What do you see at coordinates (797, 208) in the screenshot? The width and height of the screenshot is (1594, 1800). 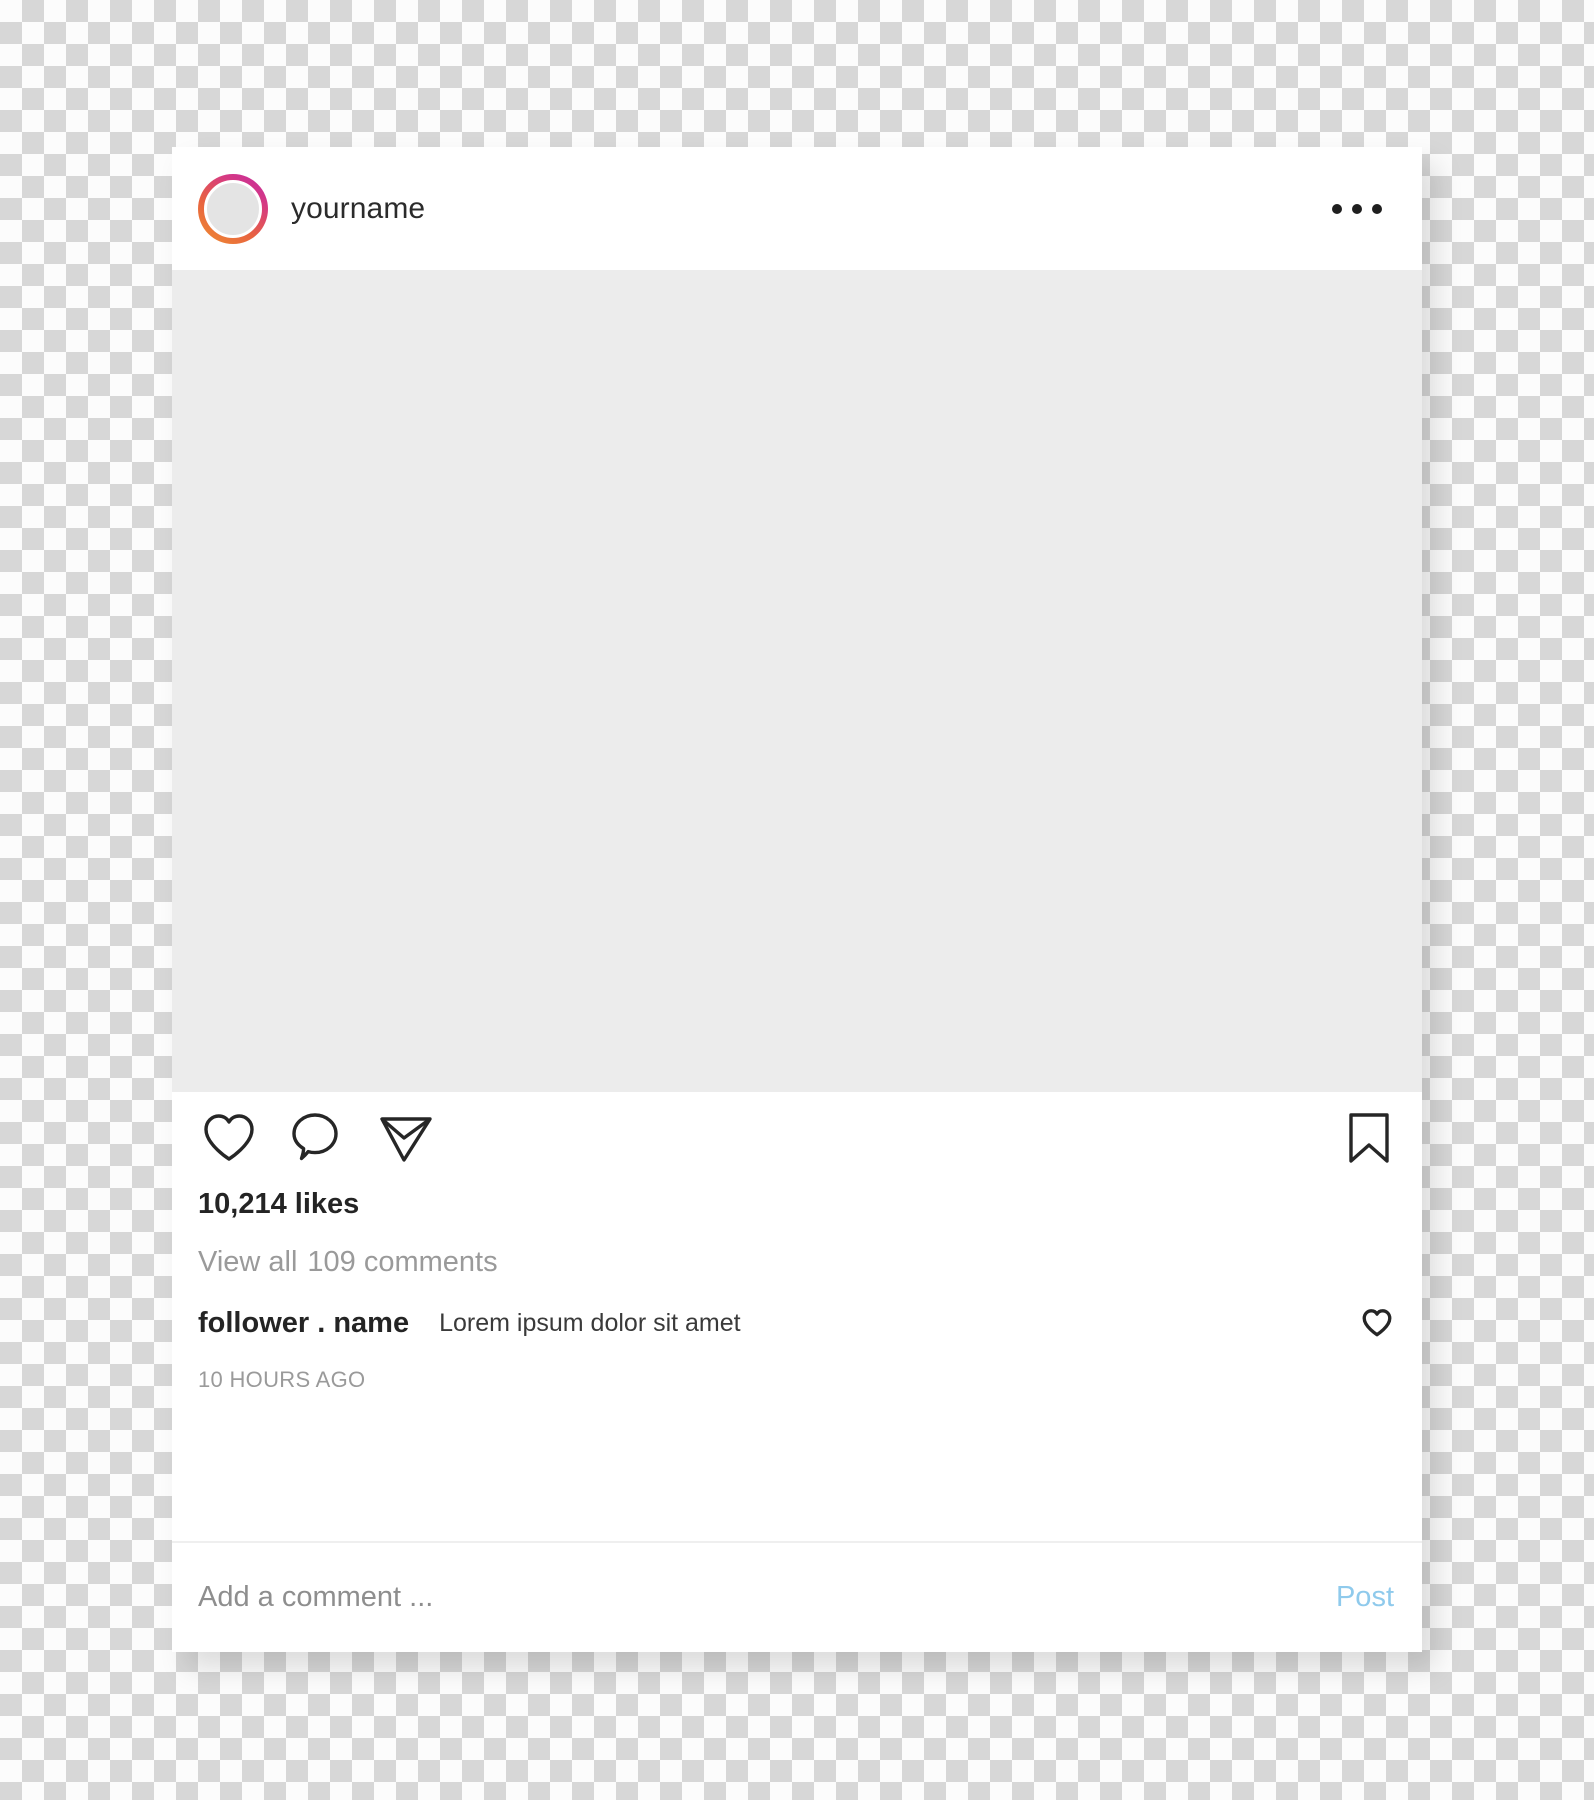 I see `post-header: yourname` at bounding box center [797, 208].